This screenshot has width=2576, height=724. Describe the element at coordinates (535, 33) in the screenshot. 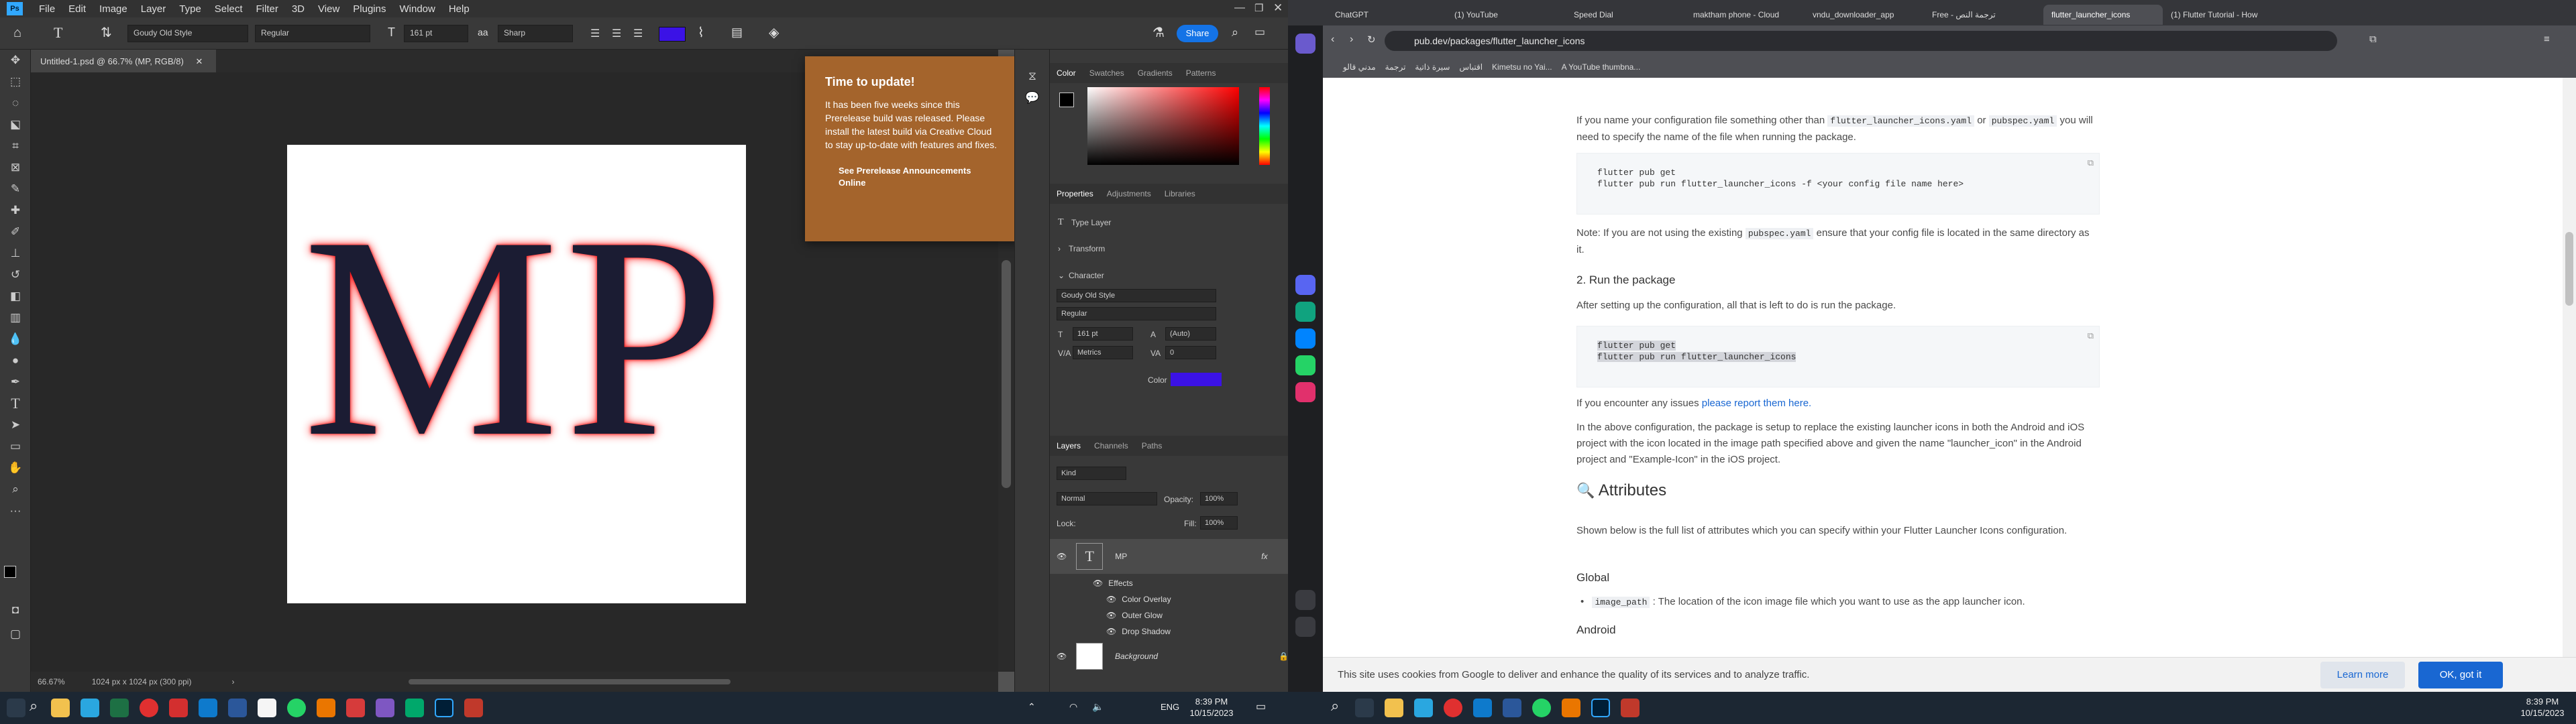

I see `antialias-select: Sharp` at that location.